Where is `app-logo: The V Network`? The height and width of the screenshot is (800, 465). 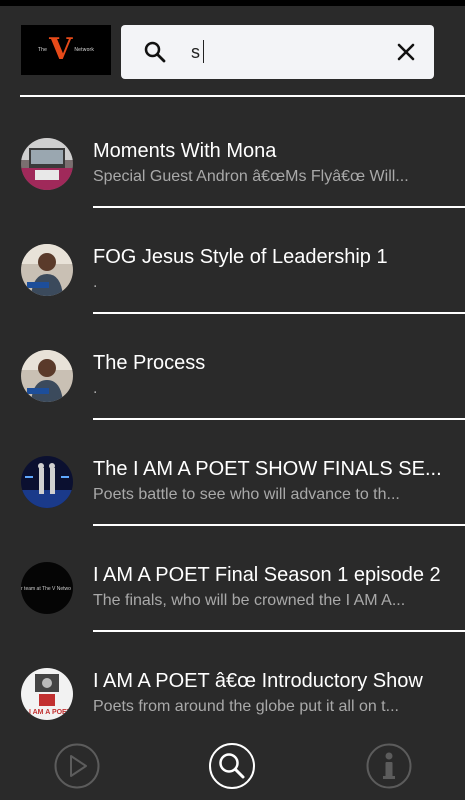 app-logo: The V Network is located at coordinates (66, 50).